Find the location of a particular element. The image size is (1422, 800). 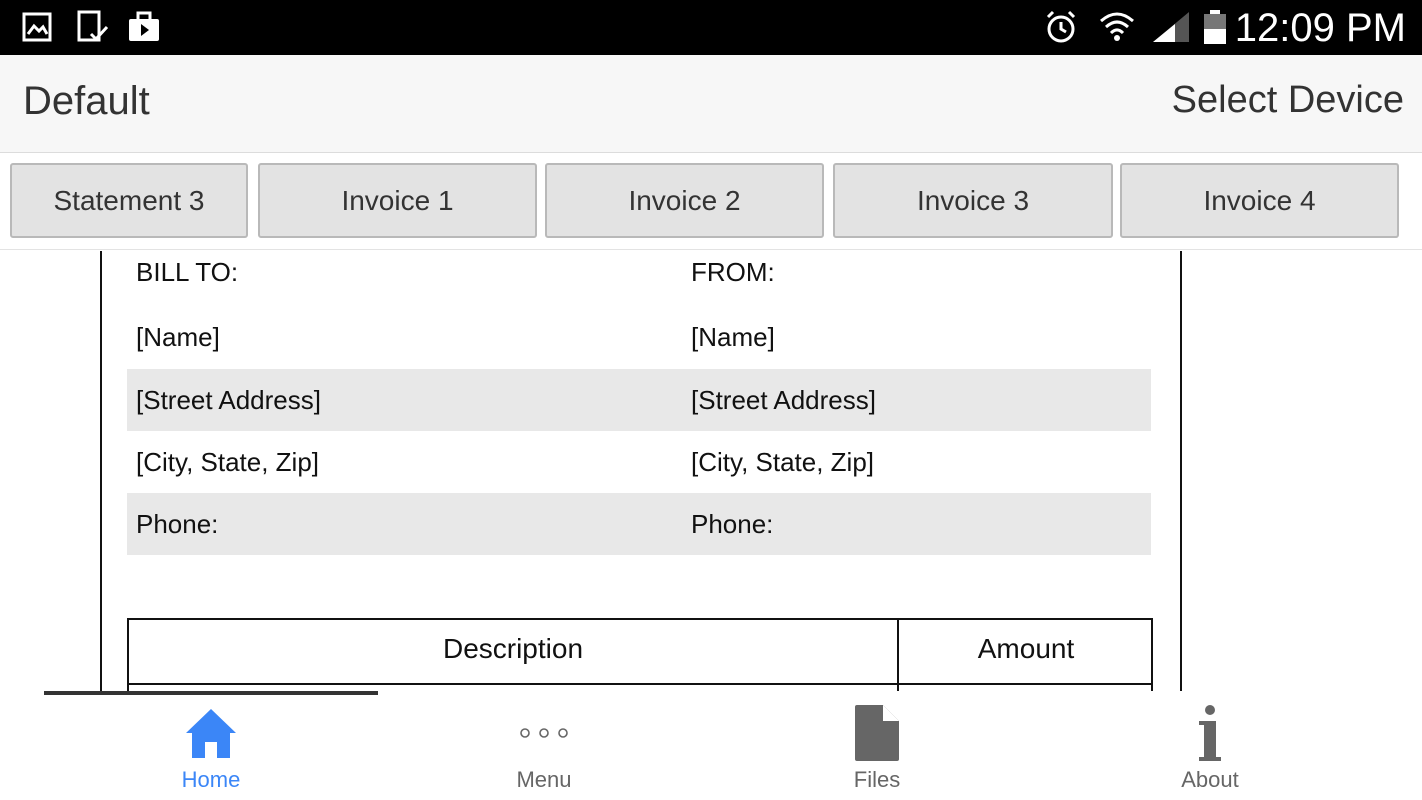

battery-icon is located at coordinates (1215, 27).